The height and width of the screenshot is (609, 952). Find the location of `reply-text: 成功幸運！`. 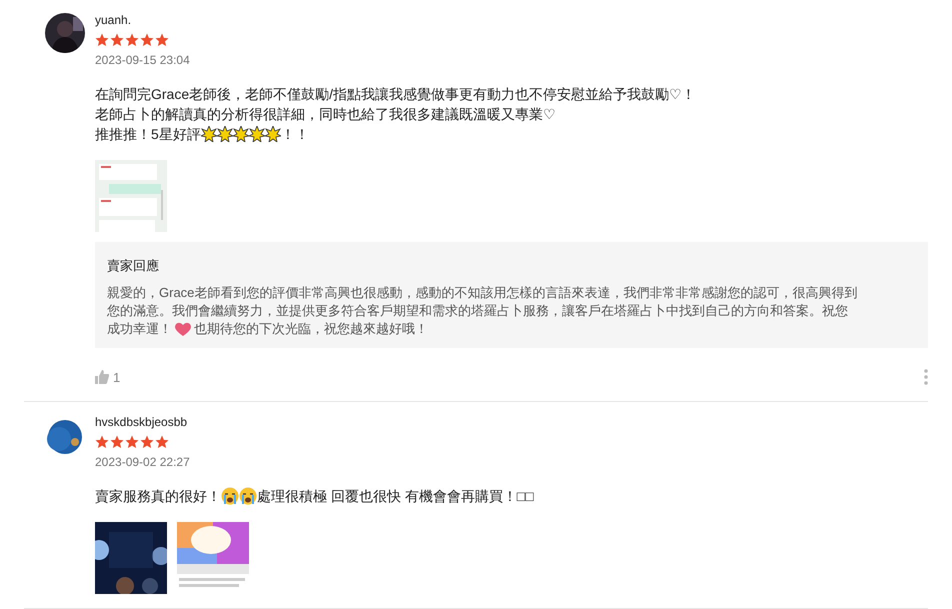

reply-text: 成功幸運！ is located at coordinates (139, 329).